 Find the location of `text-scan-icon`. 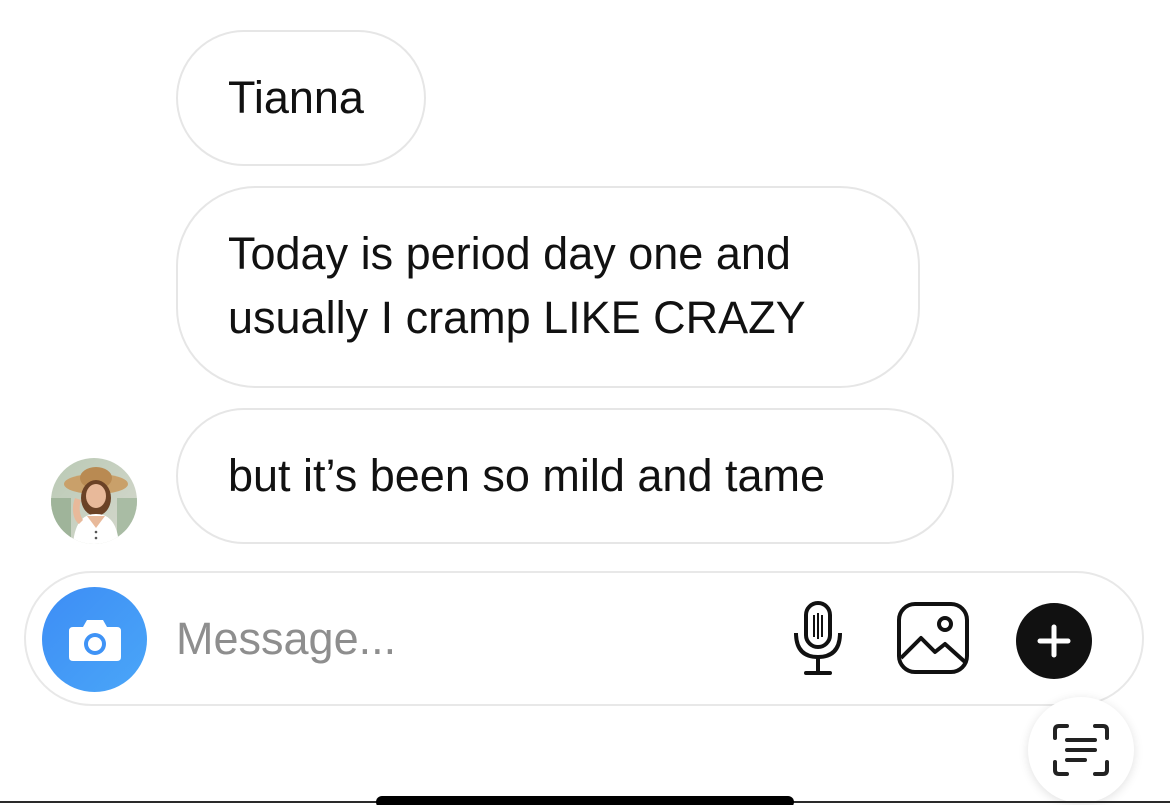

text-scan-icon is located at coordinates (1081, 750).